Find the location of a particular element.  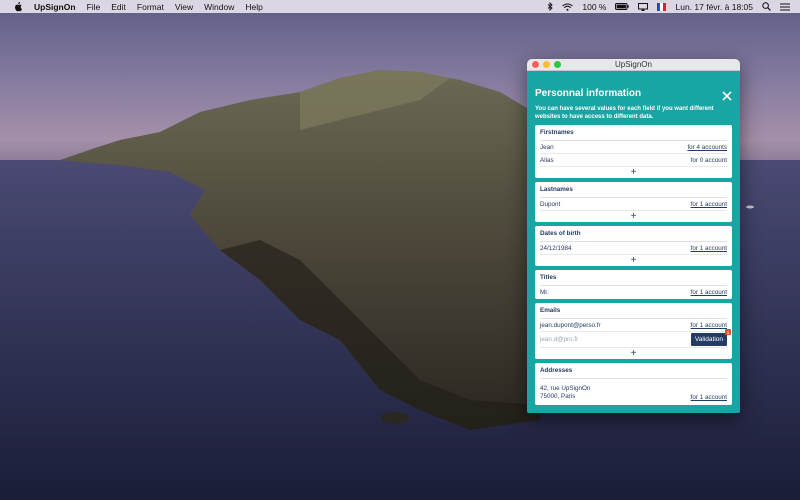

add-lastname-button: + is located at coordinates (633, 216).